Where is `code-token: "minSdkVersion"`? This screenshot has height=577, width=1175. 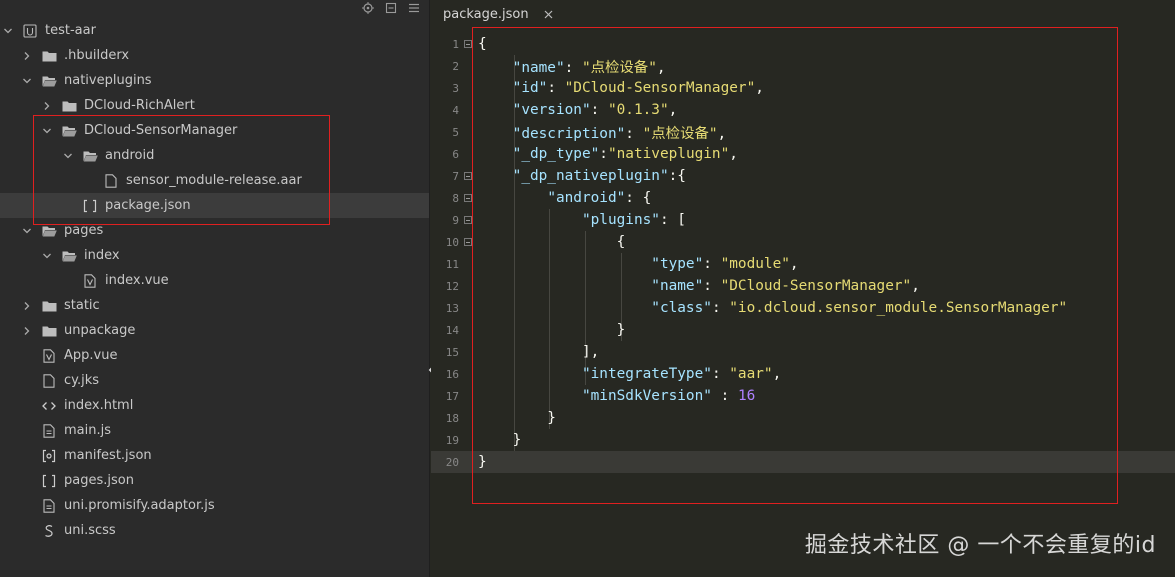 code-token: "minSdkVersion" is located at coordinates (646, 396).